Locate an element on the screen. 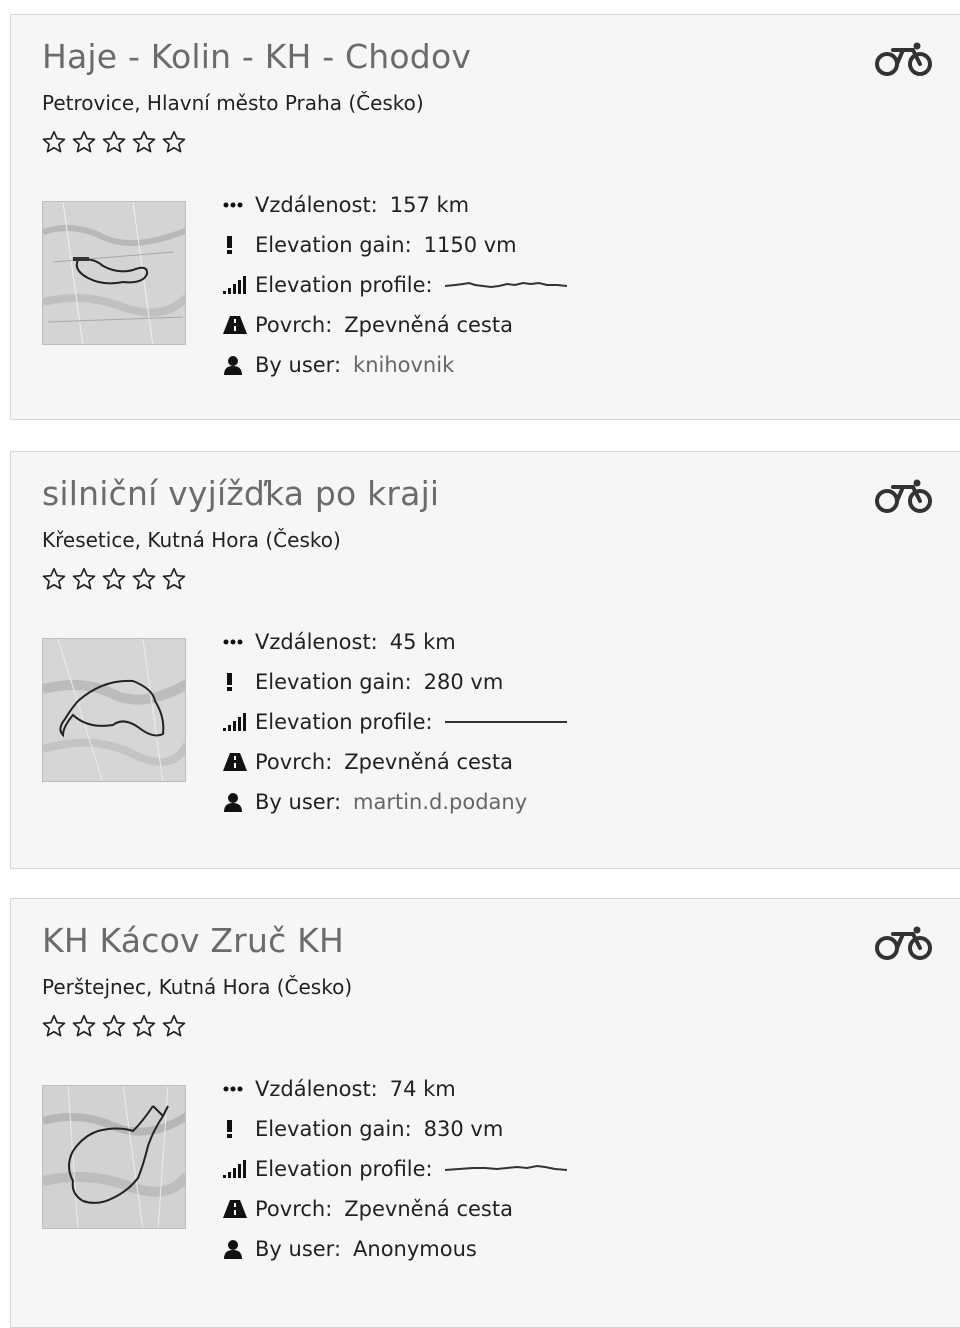  distance-row: Vzdálenost: 45 km is located at coordinates (395, 642).